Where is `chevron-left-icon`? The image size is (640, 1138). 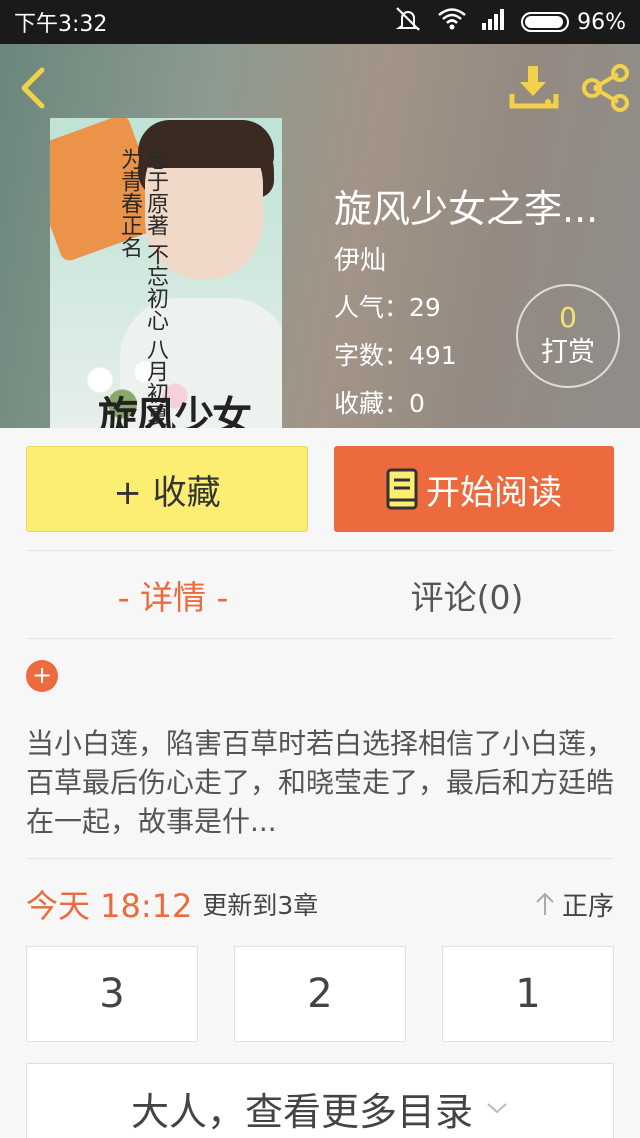
chevron-left-icon is located at coordinates (33, 88).